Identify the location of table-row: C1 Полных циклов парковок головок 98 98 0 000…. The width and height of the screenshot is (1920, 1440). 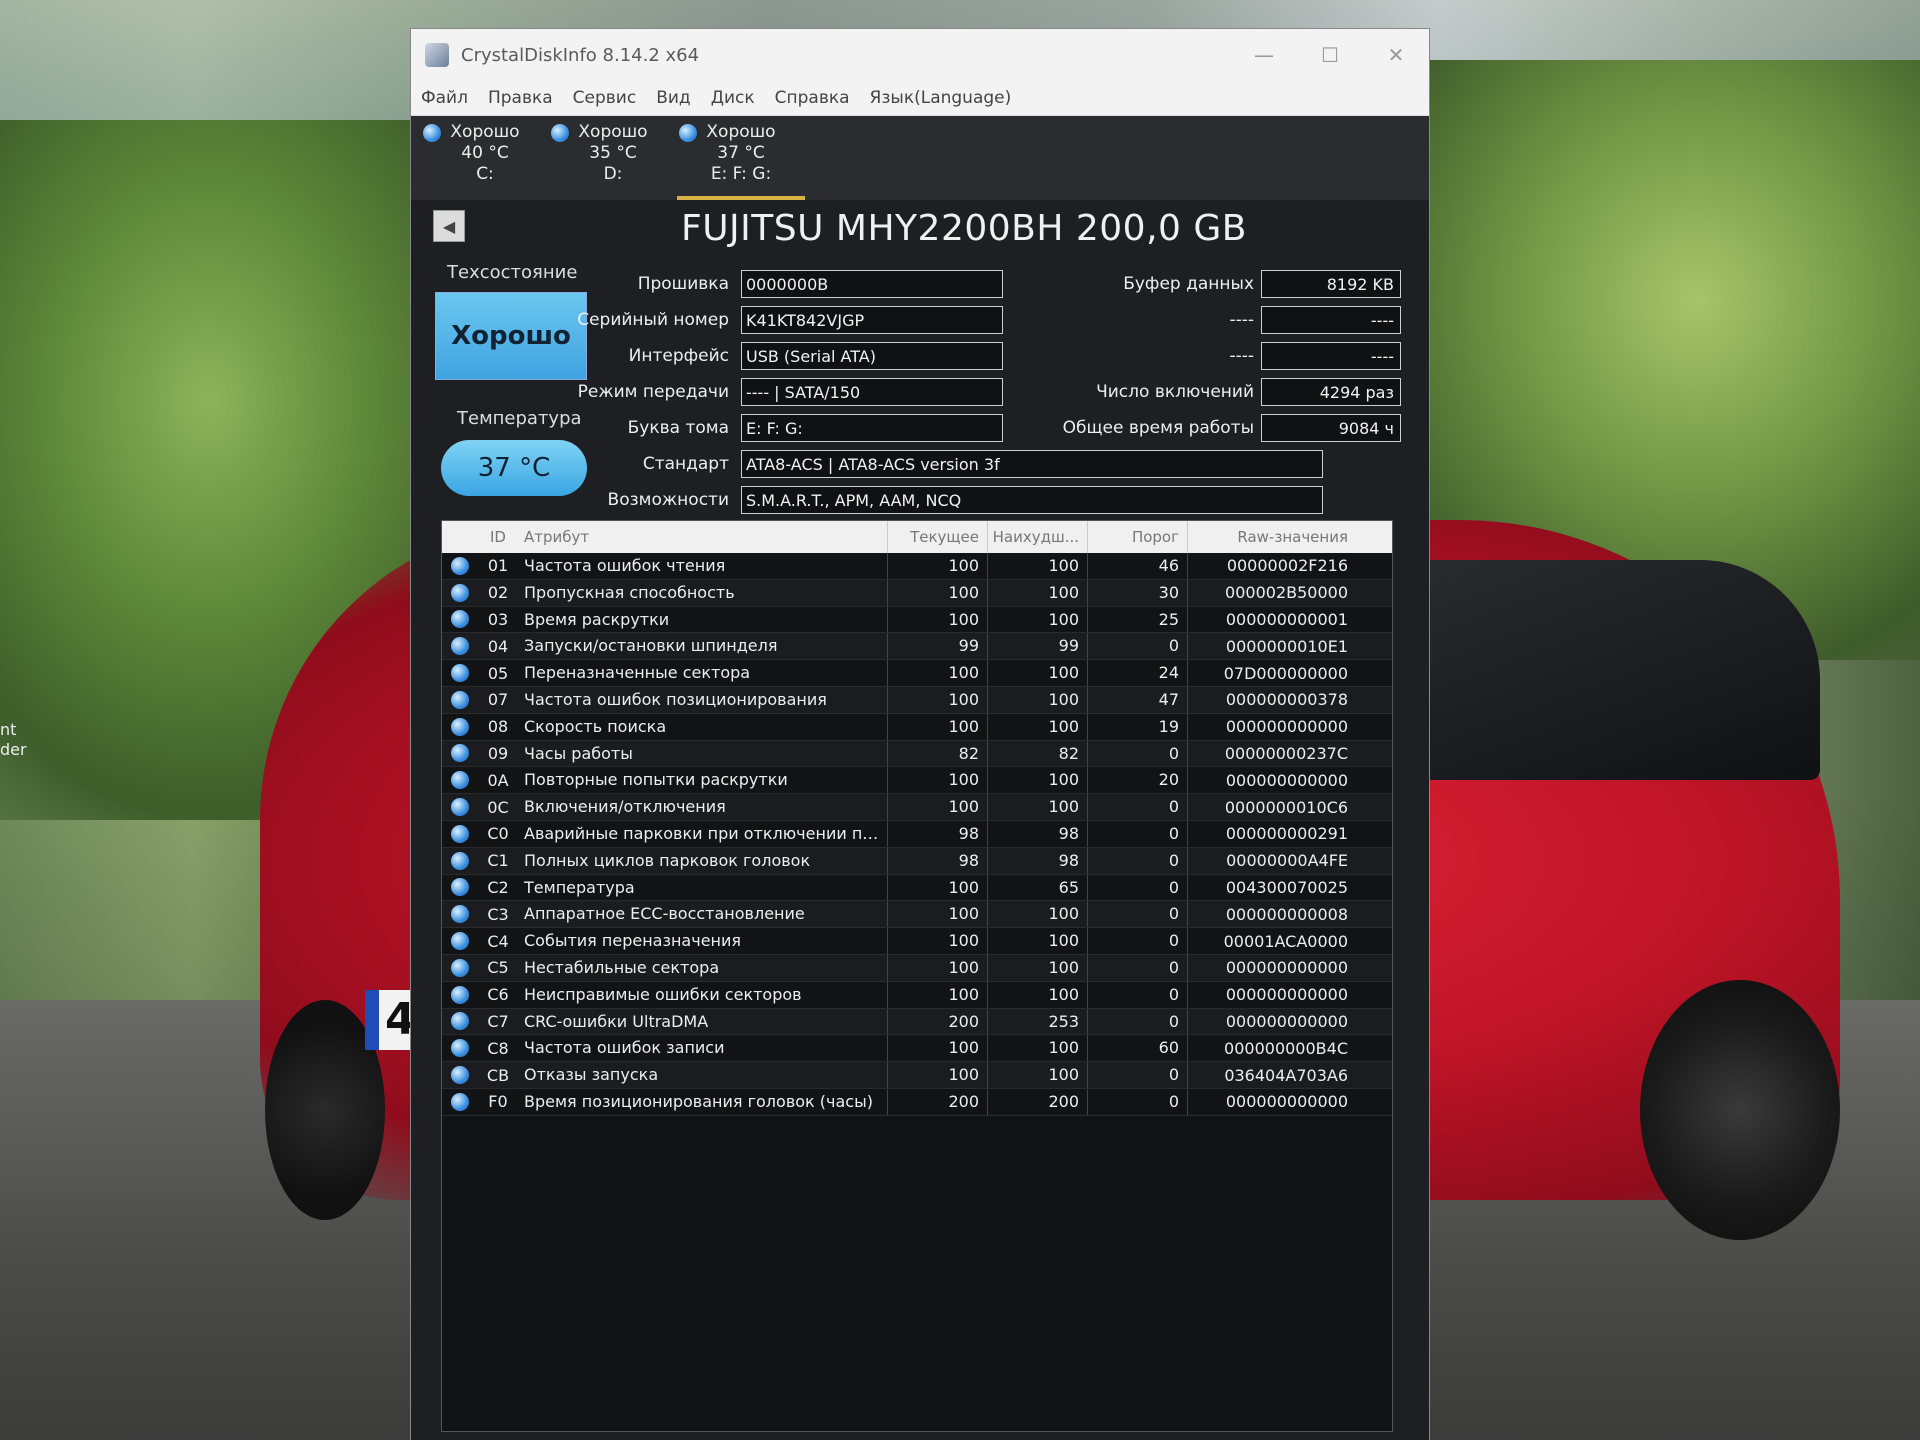
(917, 861).